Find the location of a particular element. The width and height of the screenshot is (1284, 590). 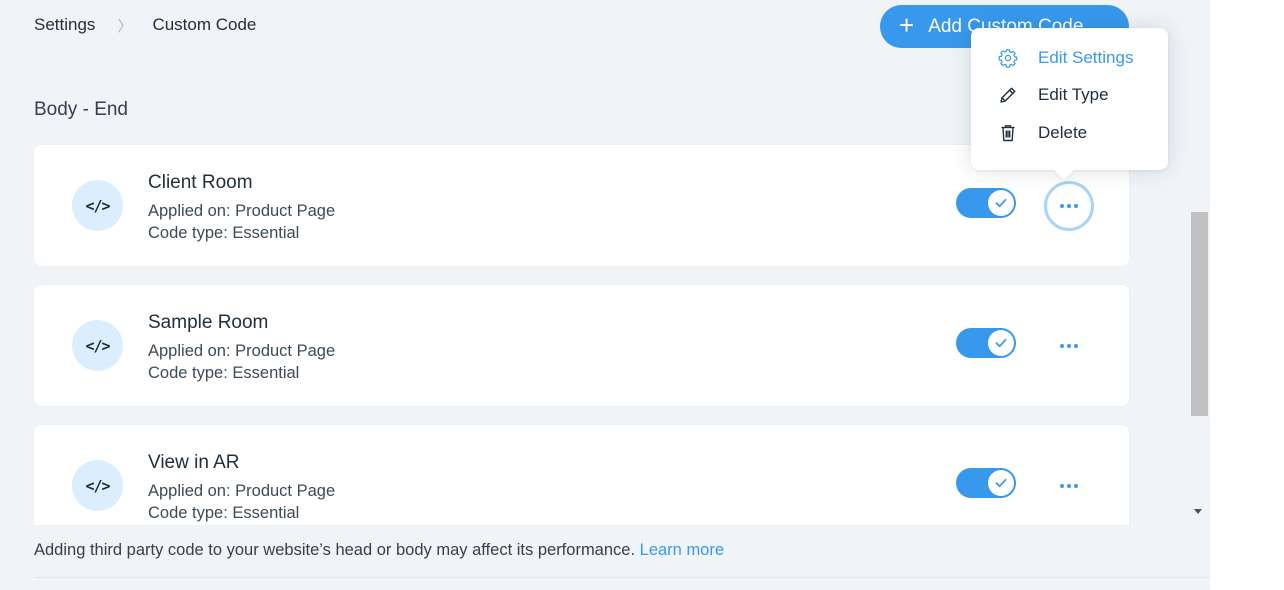

plus-icon: + is located at coordinates (907, 25).